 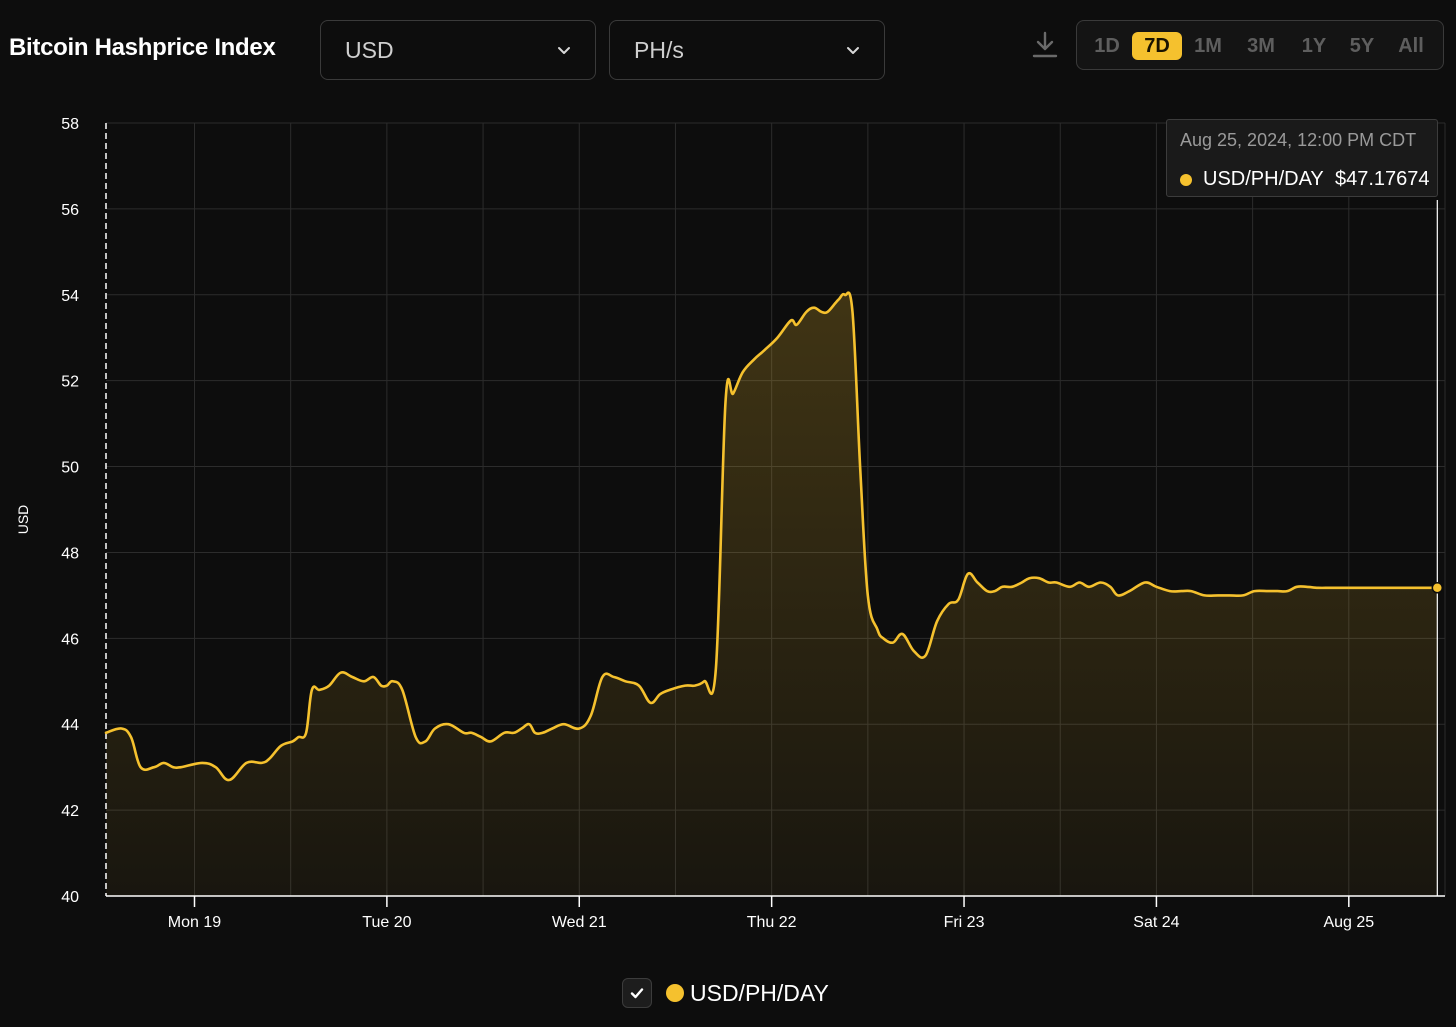 I want to click on hover-point-marker, so click(x=1437, y=588).